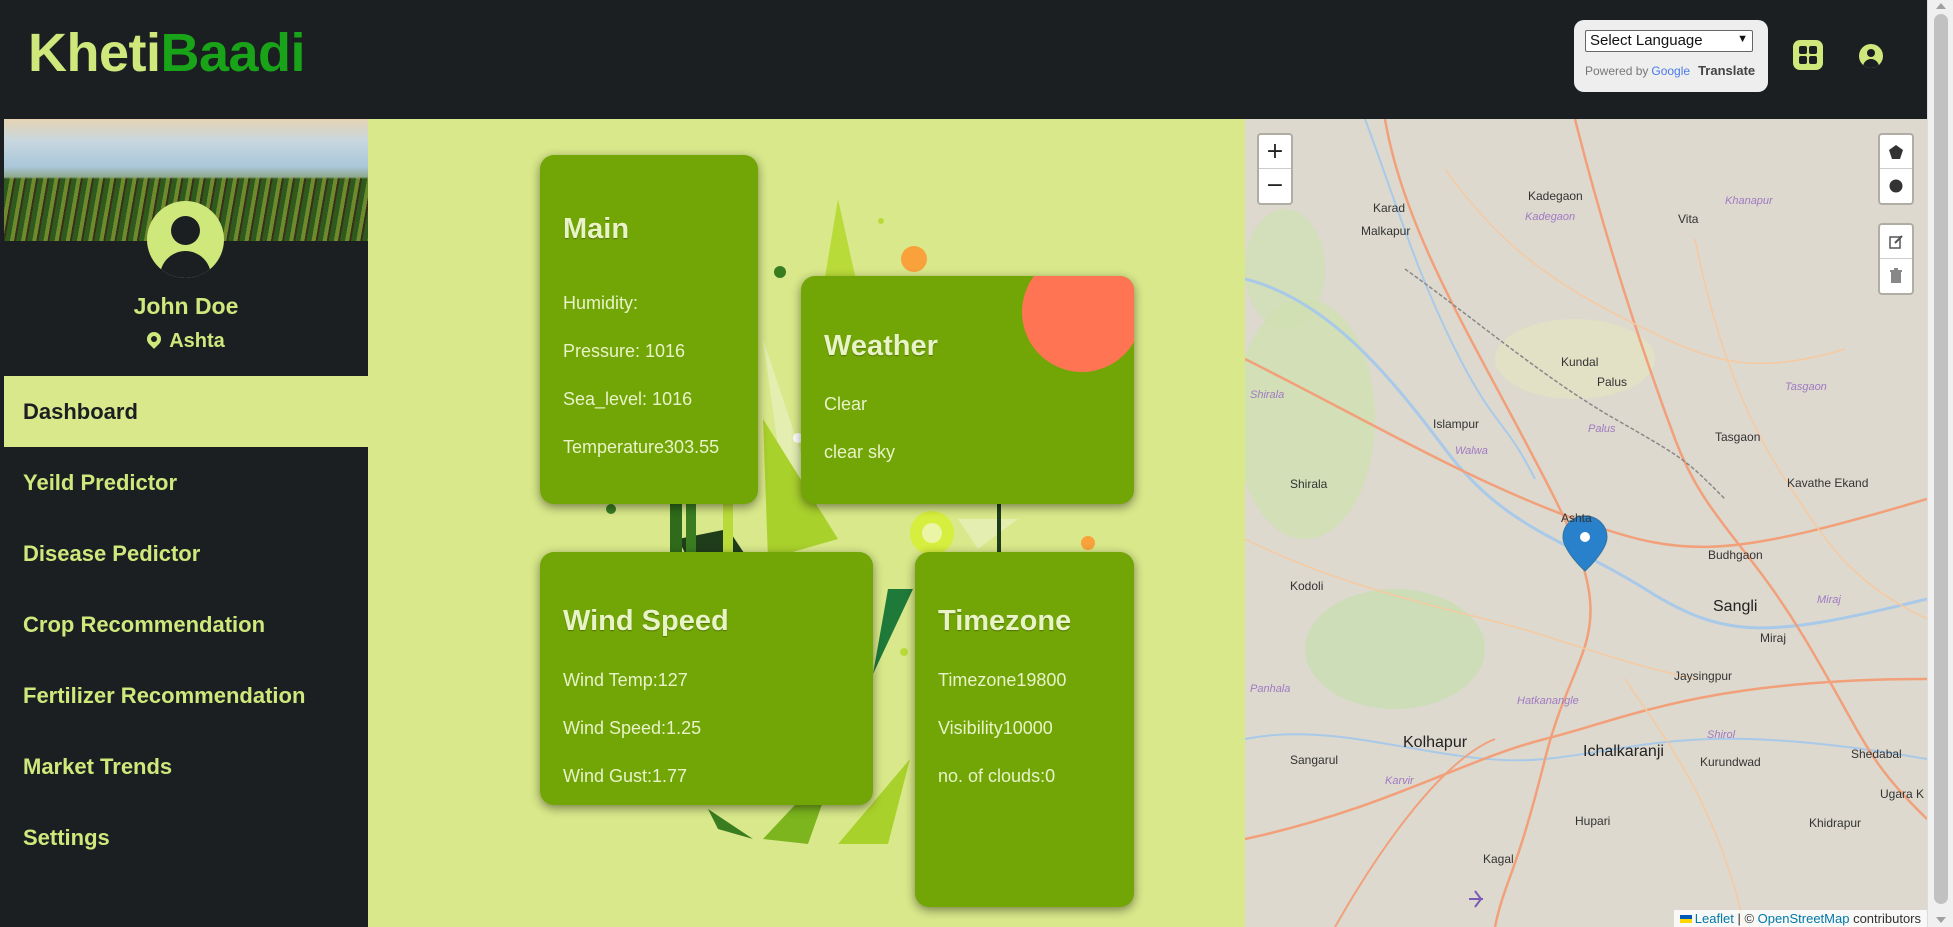  Describe the element at coordinates (1828, 483) in the screenshot. I see `map-label: Kavathe Ekand` at that location.